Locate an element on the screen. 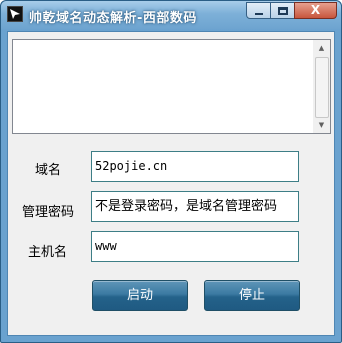  minimize-button is located at coordinates (258, 10).